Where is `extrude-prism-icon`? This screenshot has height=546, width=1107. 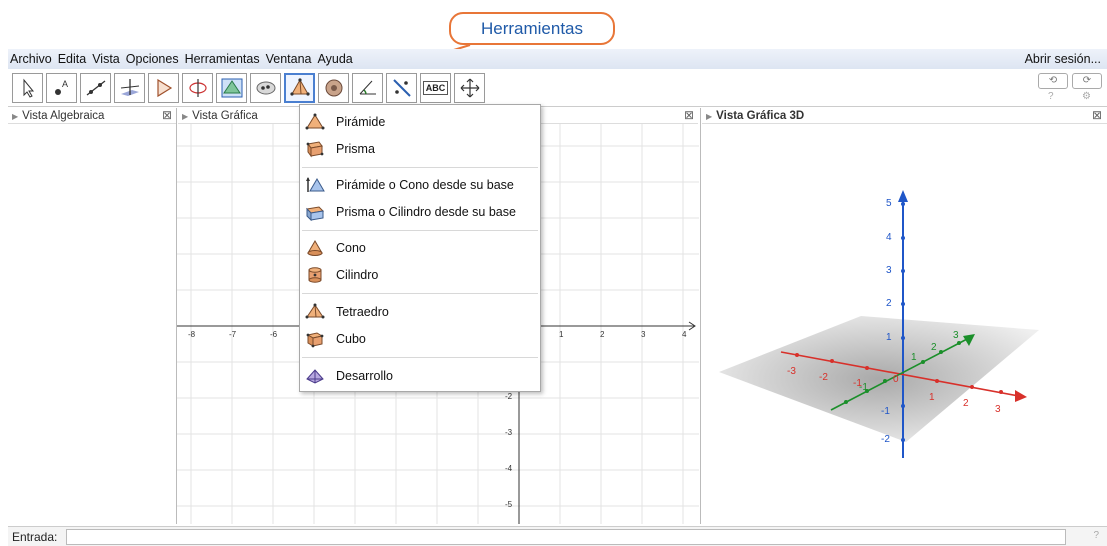
extrude-prism-icon is located at coordinates (315, 212).